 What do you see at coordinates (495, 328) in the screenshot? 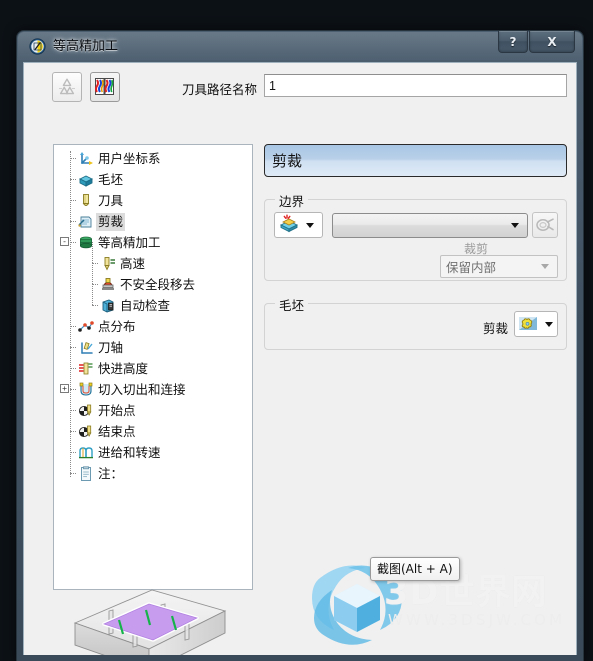
I see `stock-trim-label: 剪裁` at bounding box center [495, 328].